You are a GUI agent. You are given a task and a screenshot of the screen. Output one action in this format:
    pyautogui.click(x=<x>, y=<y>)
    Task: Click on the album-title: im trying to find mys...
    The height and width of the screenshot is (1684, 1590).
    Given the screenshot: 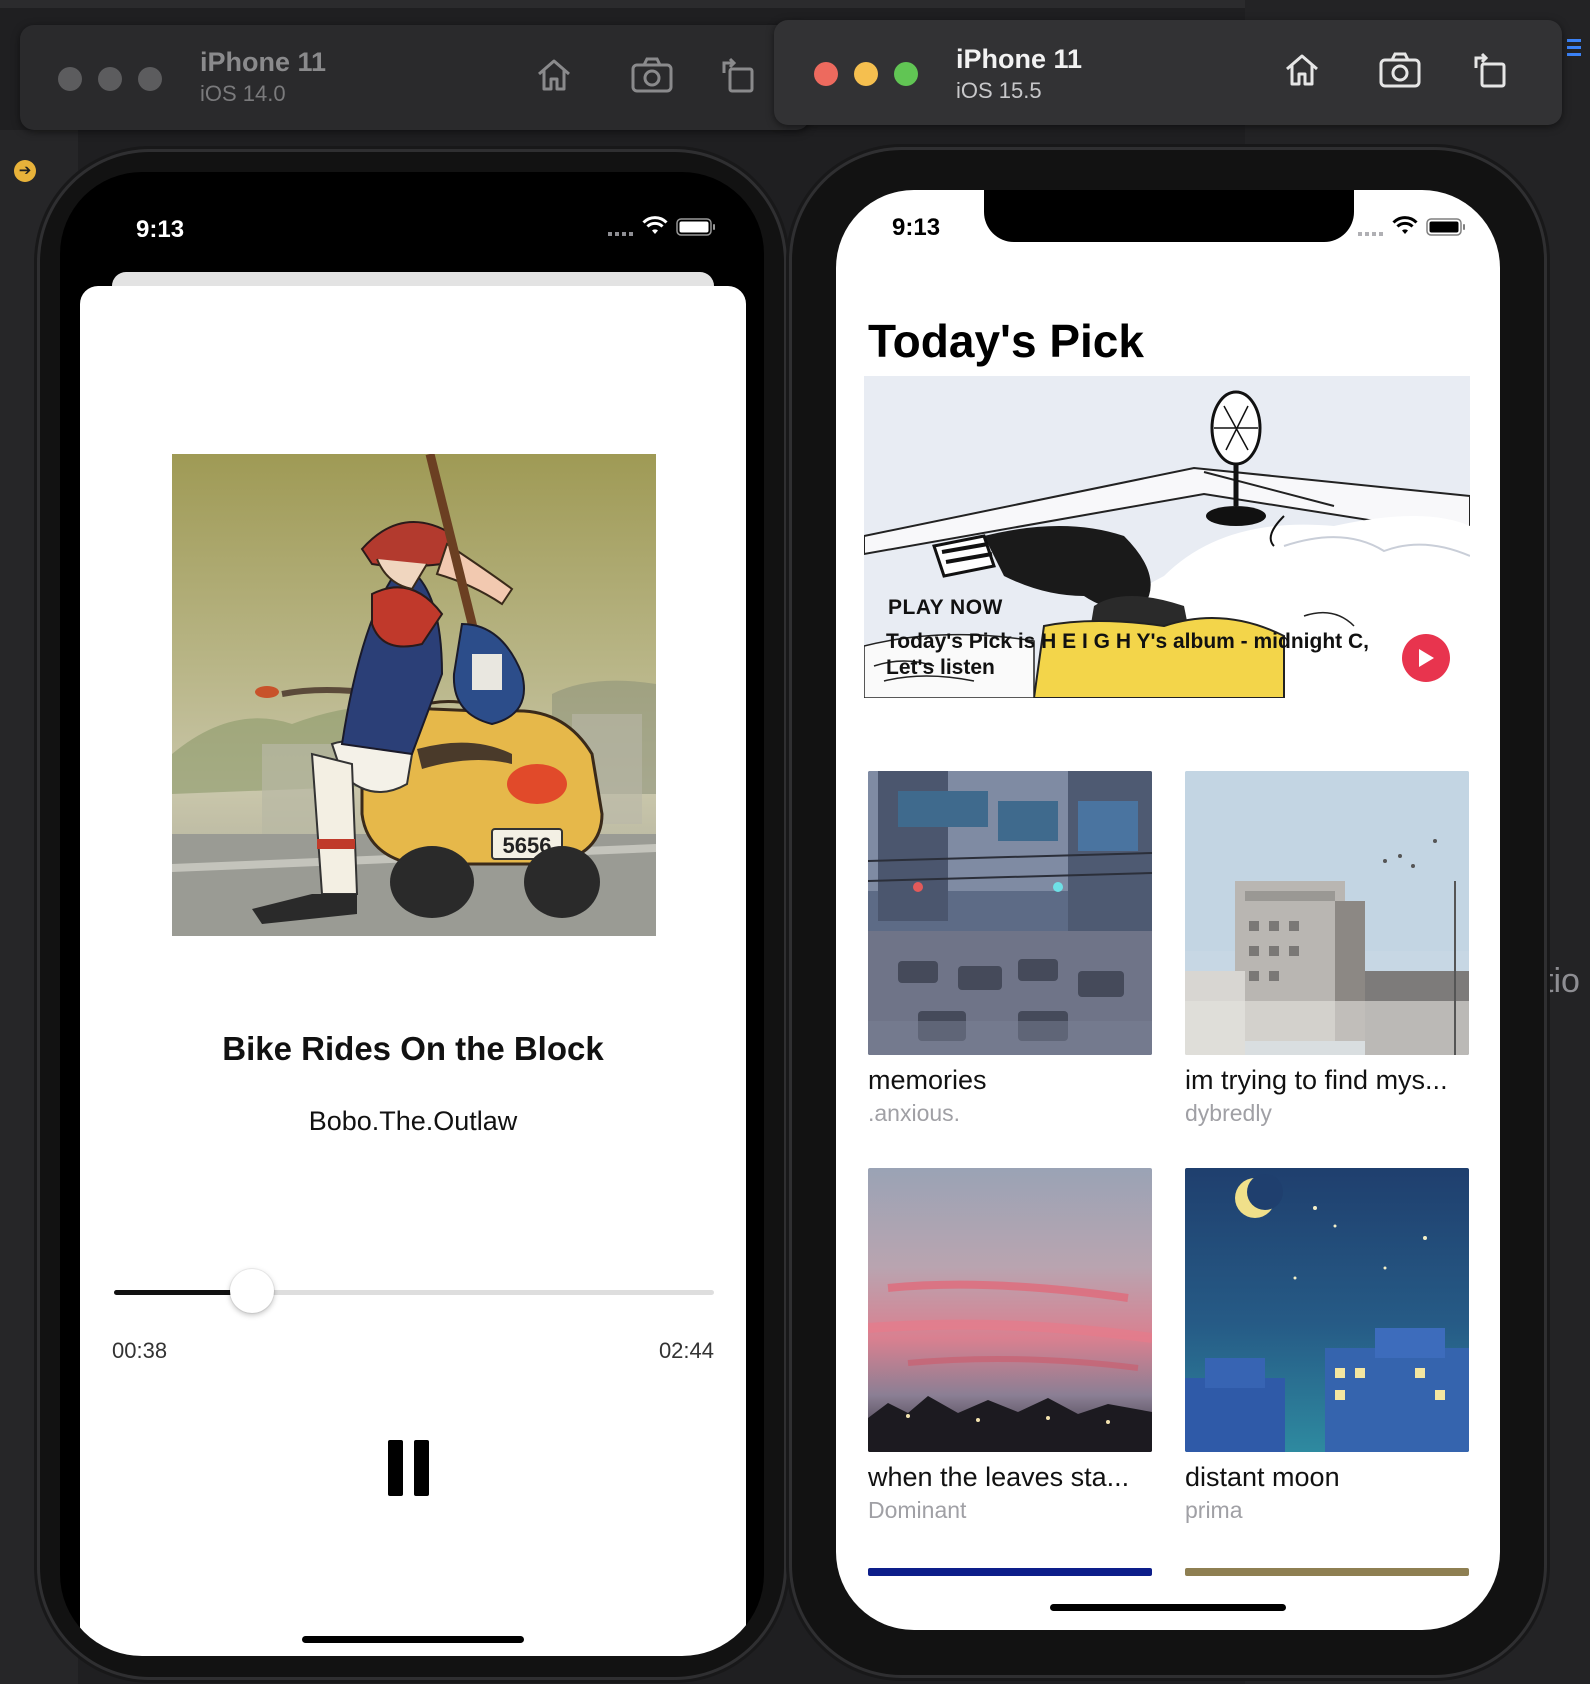 What is the action you would take?
    pyautogui.click(x=1316, y=1080)
    